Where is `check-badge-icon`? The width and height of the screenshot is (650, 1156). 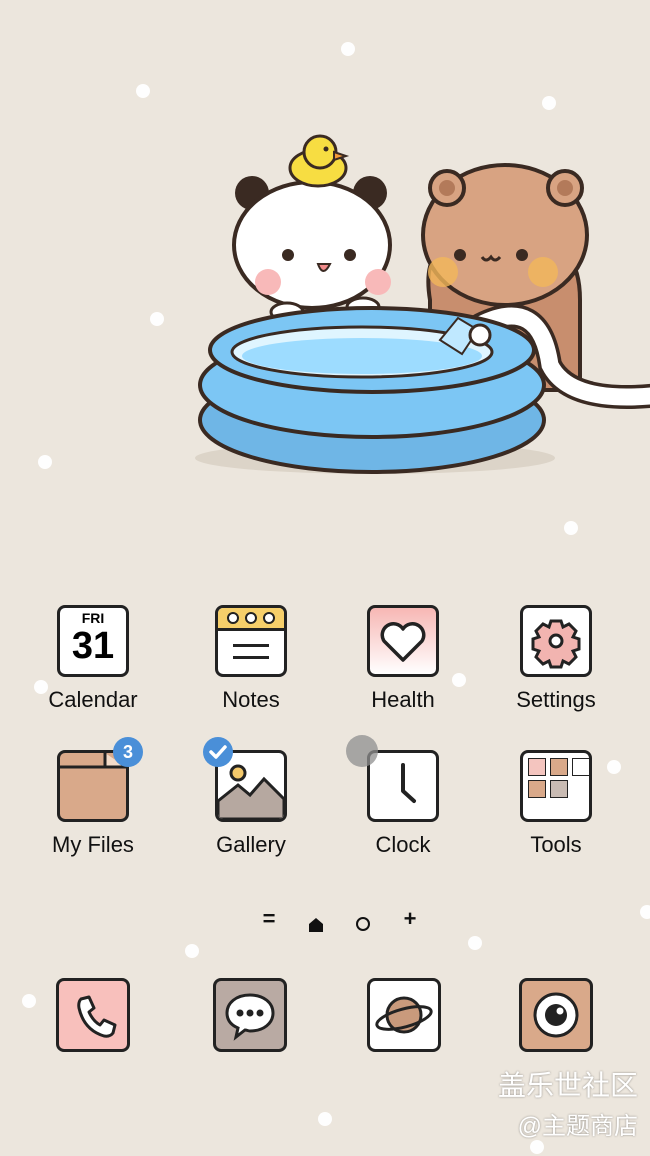
check-badge-icon is located at coordinates (218, 752).